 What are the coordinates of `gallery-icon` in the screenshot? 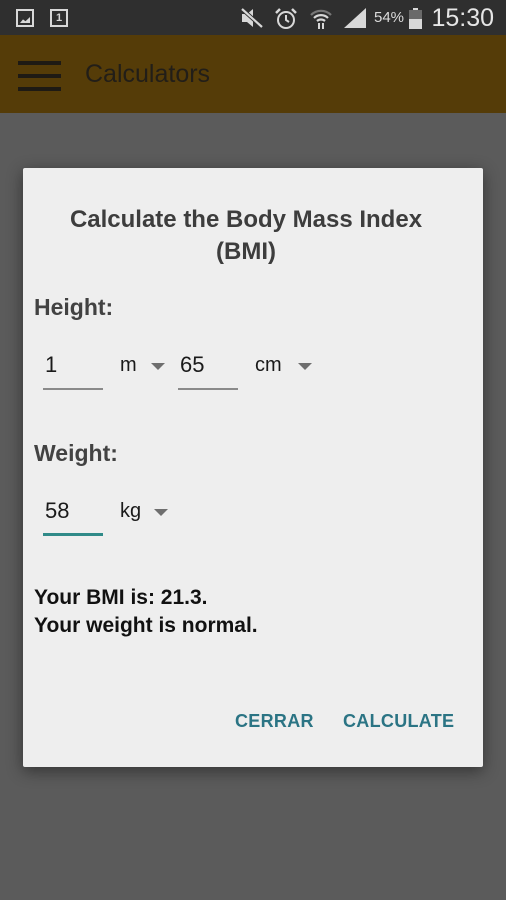 It's located at (25, 18).